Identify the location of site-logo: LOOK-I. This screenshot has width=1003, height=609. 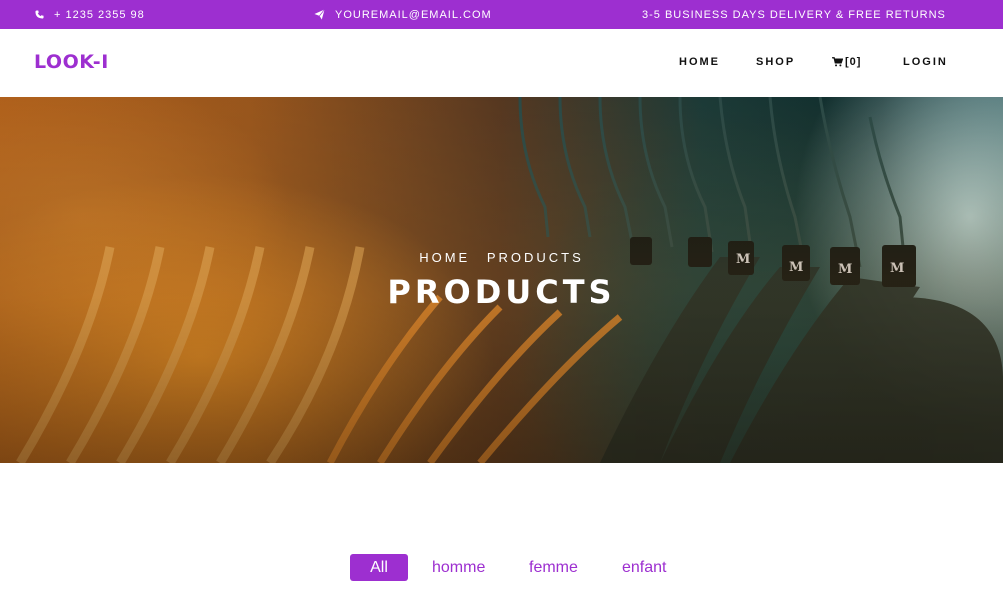
(71, 62).